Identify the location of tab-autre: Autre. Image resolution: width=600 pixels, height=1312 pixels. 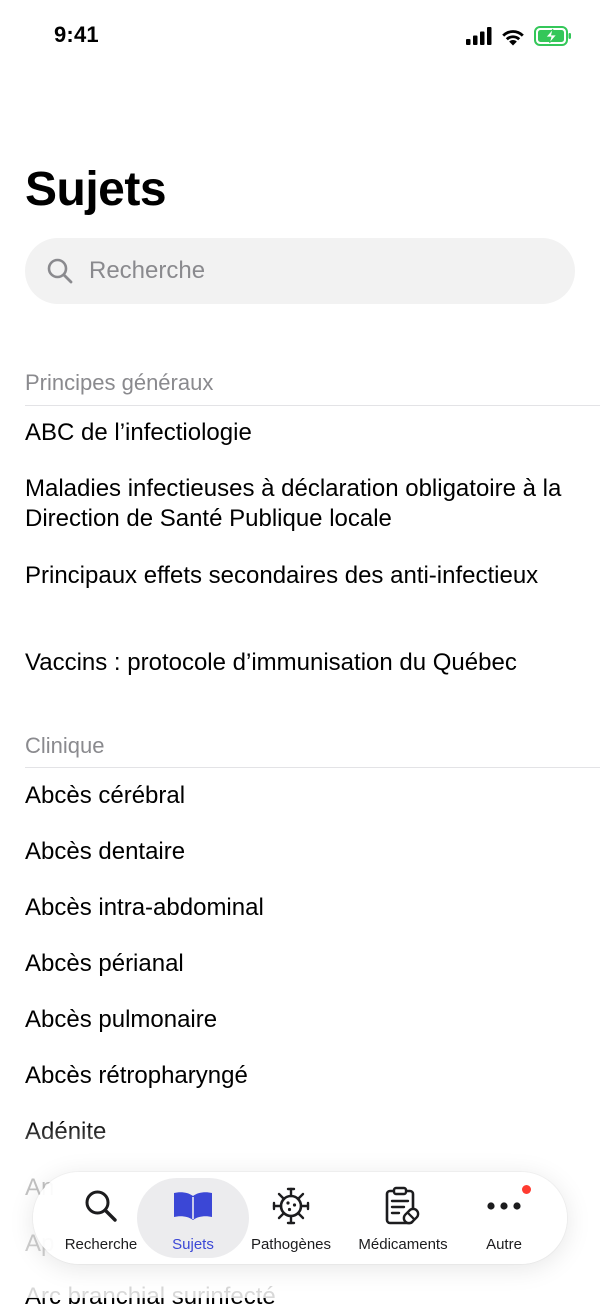
(504, 1218).